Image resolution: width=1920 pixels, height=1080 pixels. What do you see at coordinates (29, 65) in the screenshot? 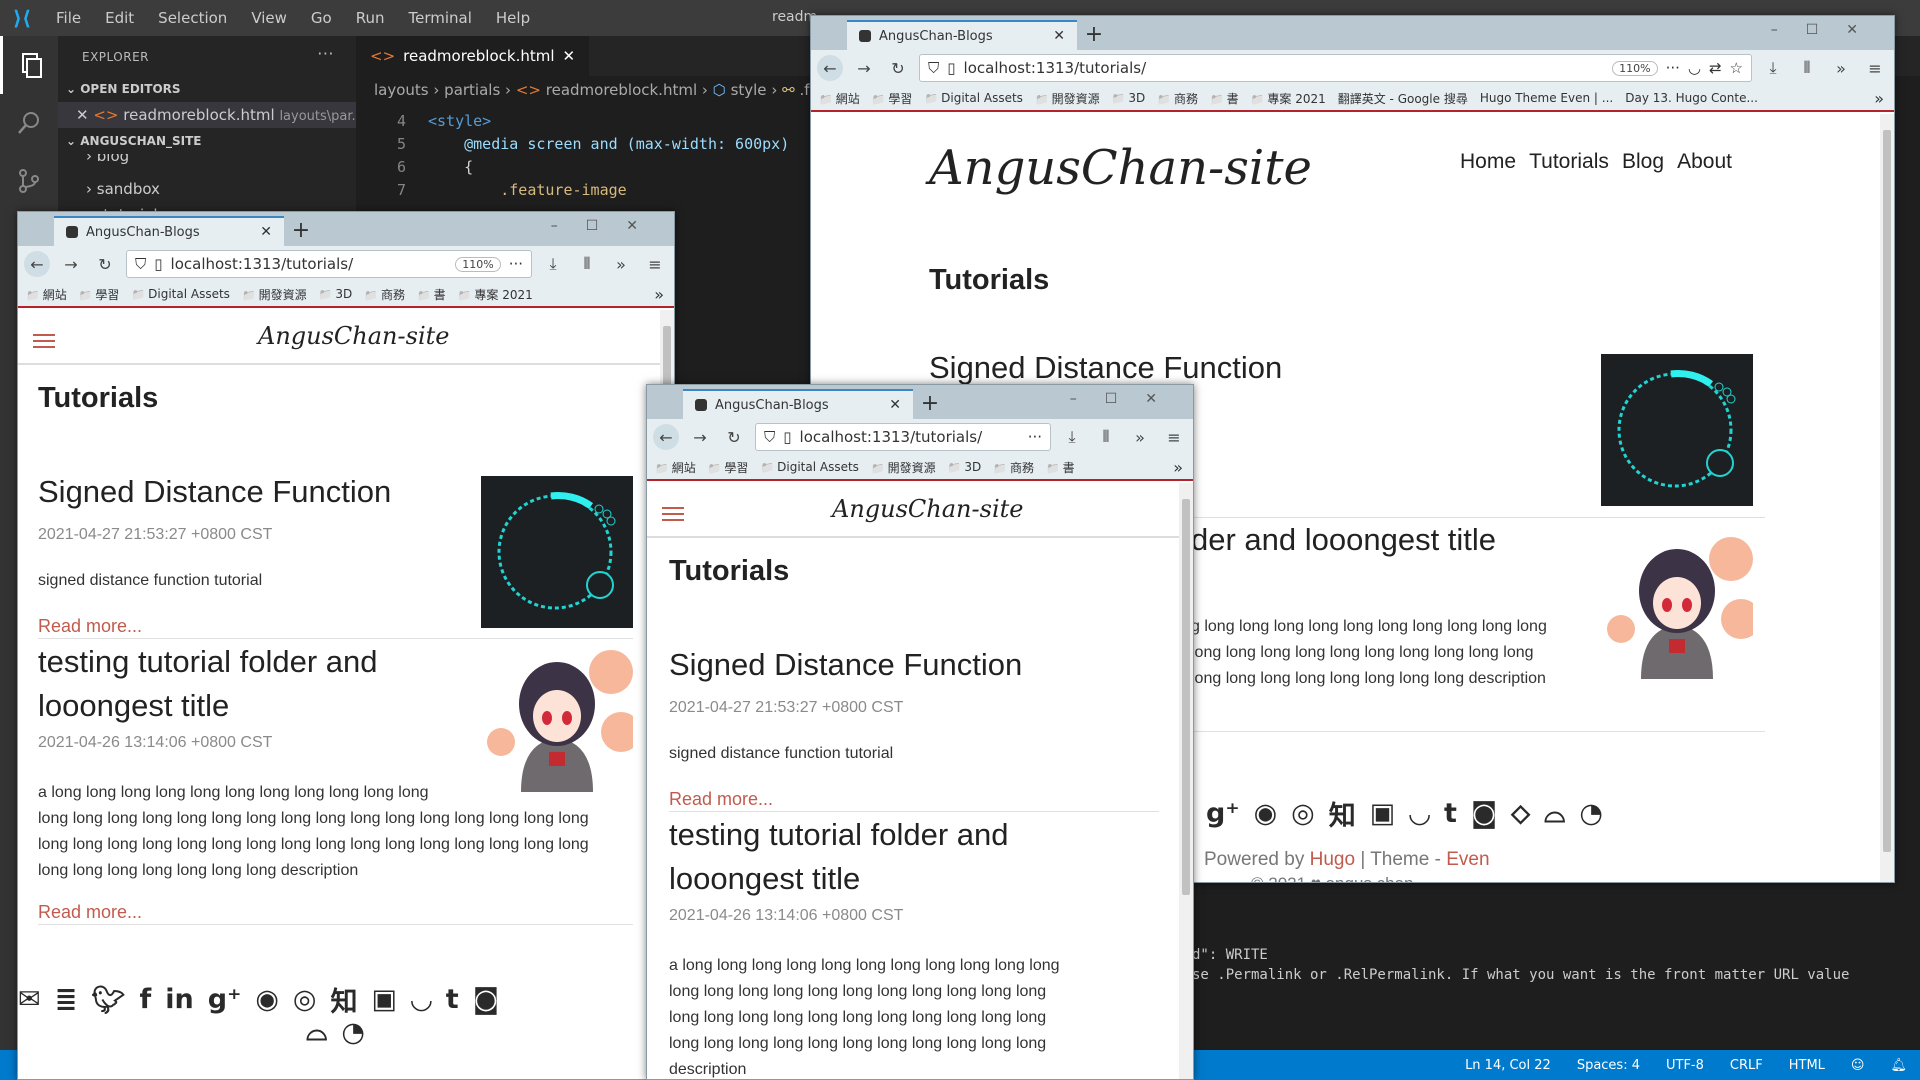
I see `explorer-icon` at bounding box center [29, 65].